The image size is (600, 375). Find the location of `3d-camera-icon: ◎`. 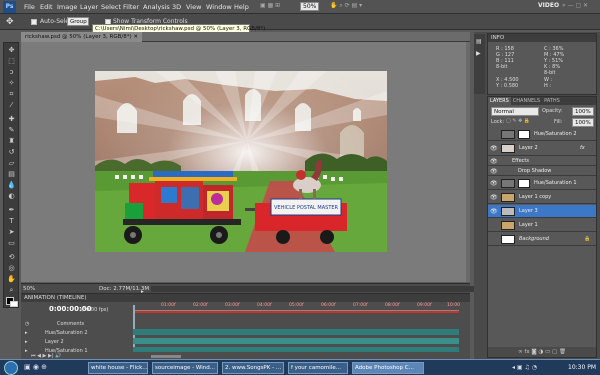

3d-camera-icon: ◎ is located at coordinates (11, 268).